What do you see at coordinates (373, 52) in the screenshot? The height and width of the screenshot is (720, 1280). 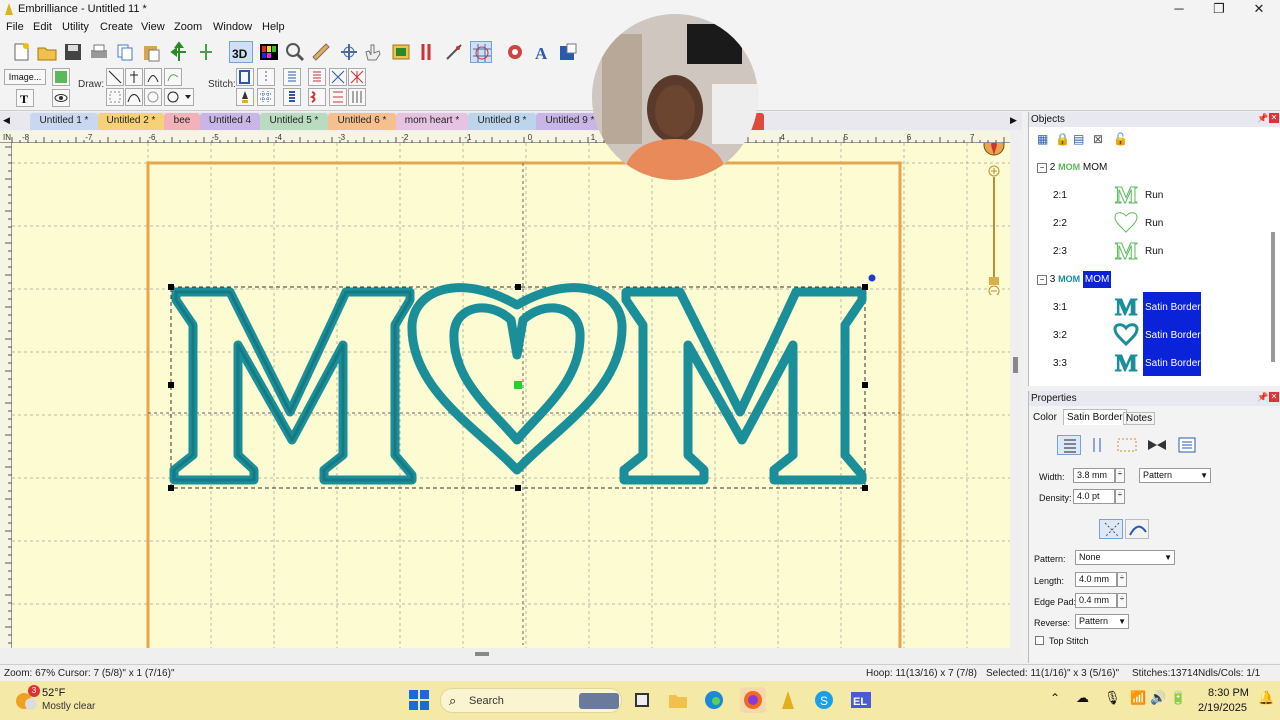 I see `hand-tool-icon` at bounding box center [373, 52].